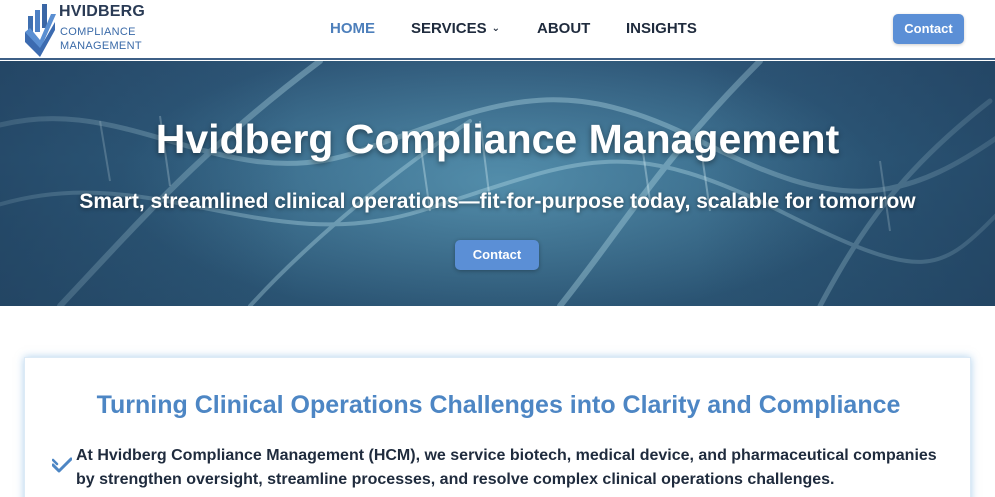  Describe the element at coordinates (40, 30) in the screenshot. I see `shield-check-logo-icon` at that location.